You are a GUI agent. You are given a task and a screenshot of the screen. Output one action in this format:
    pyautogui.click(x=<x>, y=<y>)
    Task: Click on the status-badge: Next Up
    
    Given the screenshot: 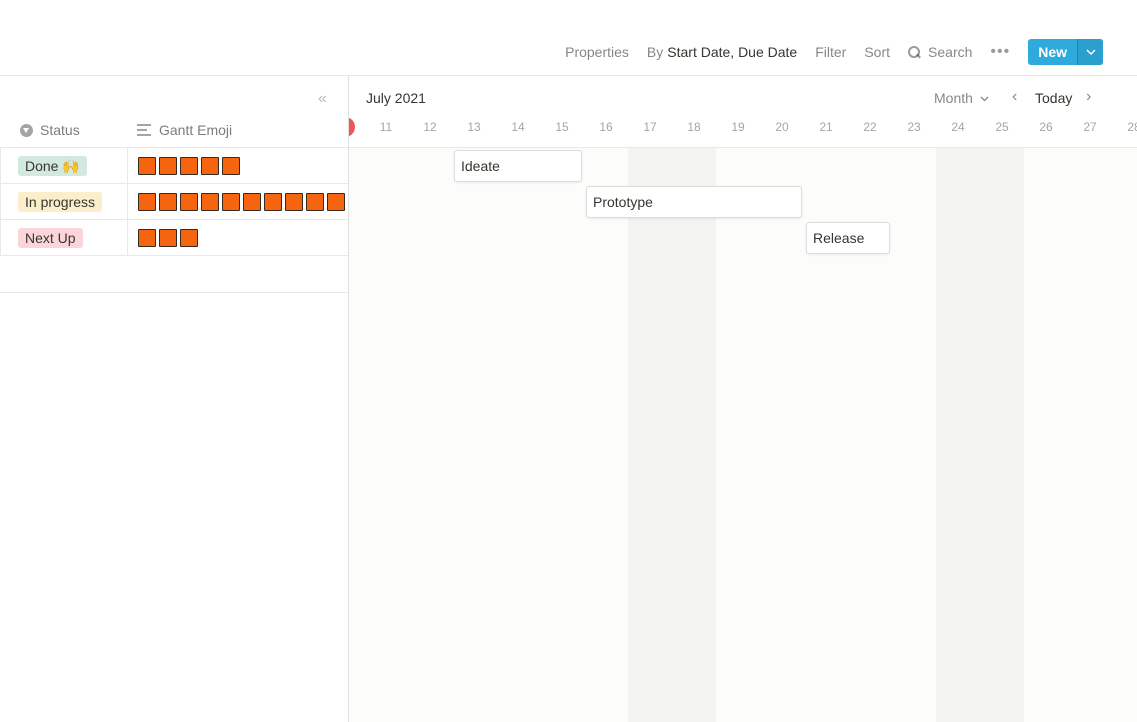 What is the action you would take?
    pyautogui.click(x=50, y=238)
    